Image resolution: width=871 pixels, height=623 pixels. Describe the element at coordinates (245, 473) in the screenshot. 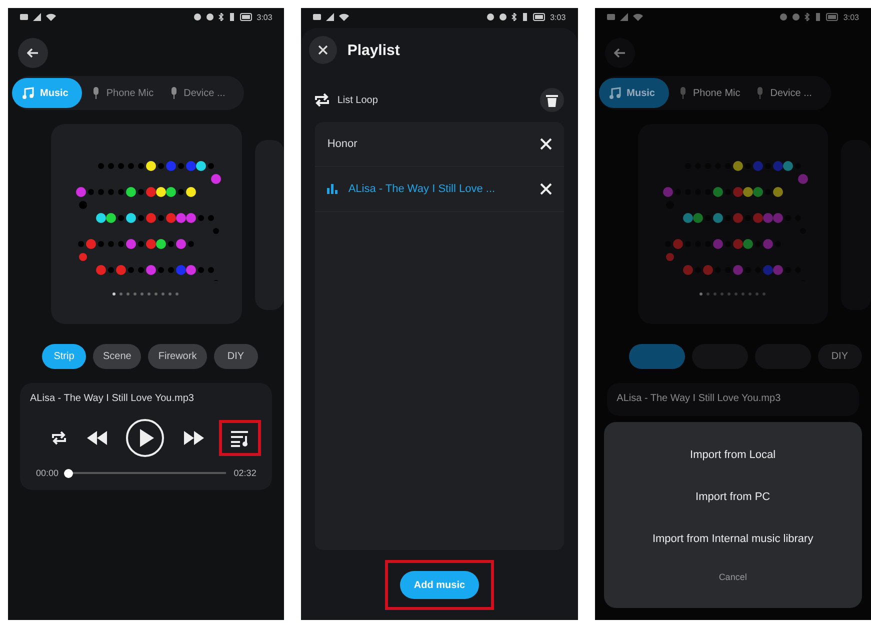

I see `duration-time: 02:32` at that location.